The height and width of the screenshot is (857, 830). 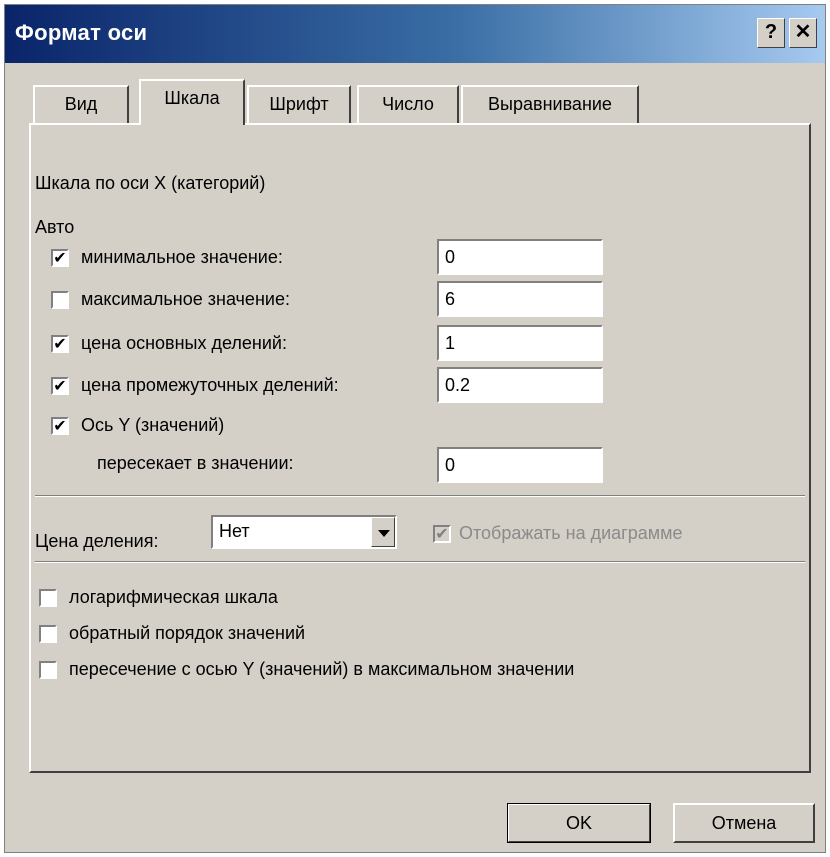 I want to click on minor-unit-checkbox: ✔, so click(x=60, y=386).